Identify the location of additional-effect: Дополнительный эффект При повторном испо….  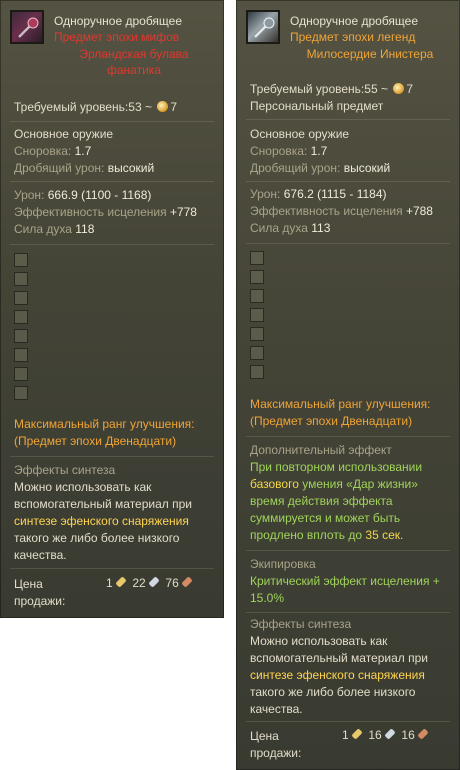
(350, 493).